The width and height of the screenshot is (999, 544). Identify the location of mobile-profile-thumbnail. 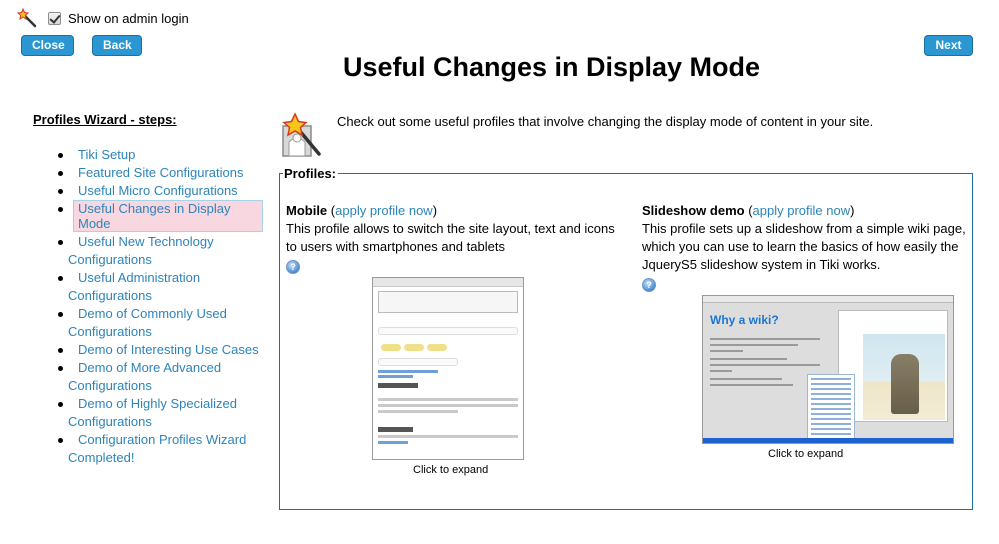
(448, 368).